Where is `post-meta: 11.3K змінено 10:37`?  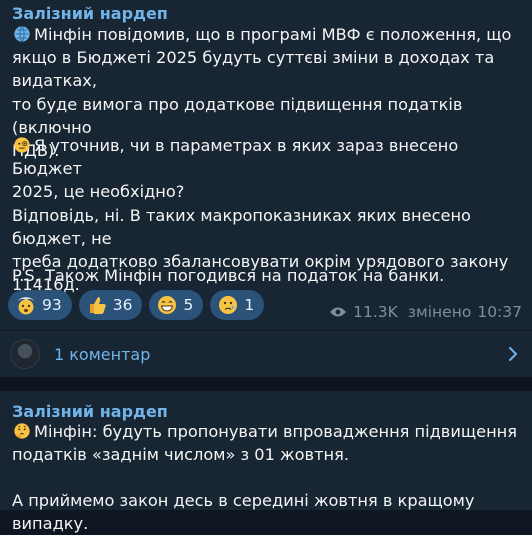
post-meta: 11.3K змінено 10:37 is located at coordinates (425, 312).